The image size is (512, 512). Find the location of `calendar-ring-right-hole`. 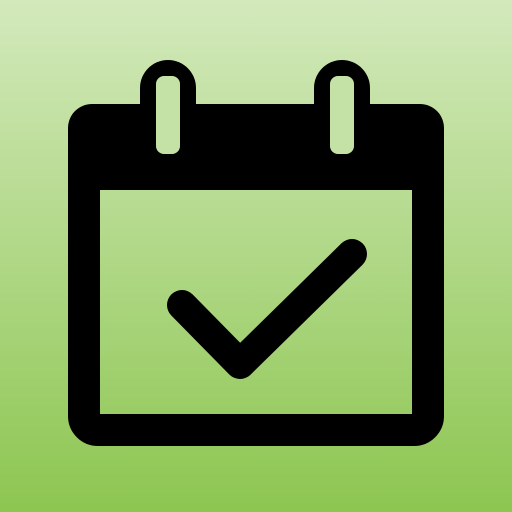

calendar-ring-right-hole is located at coordinates (342, 115).